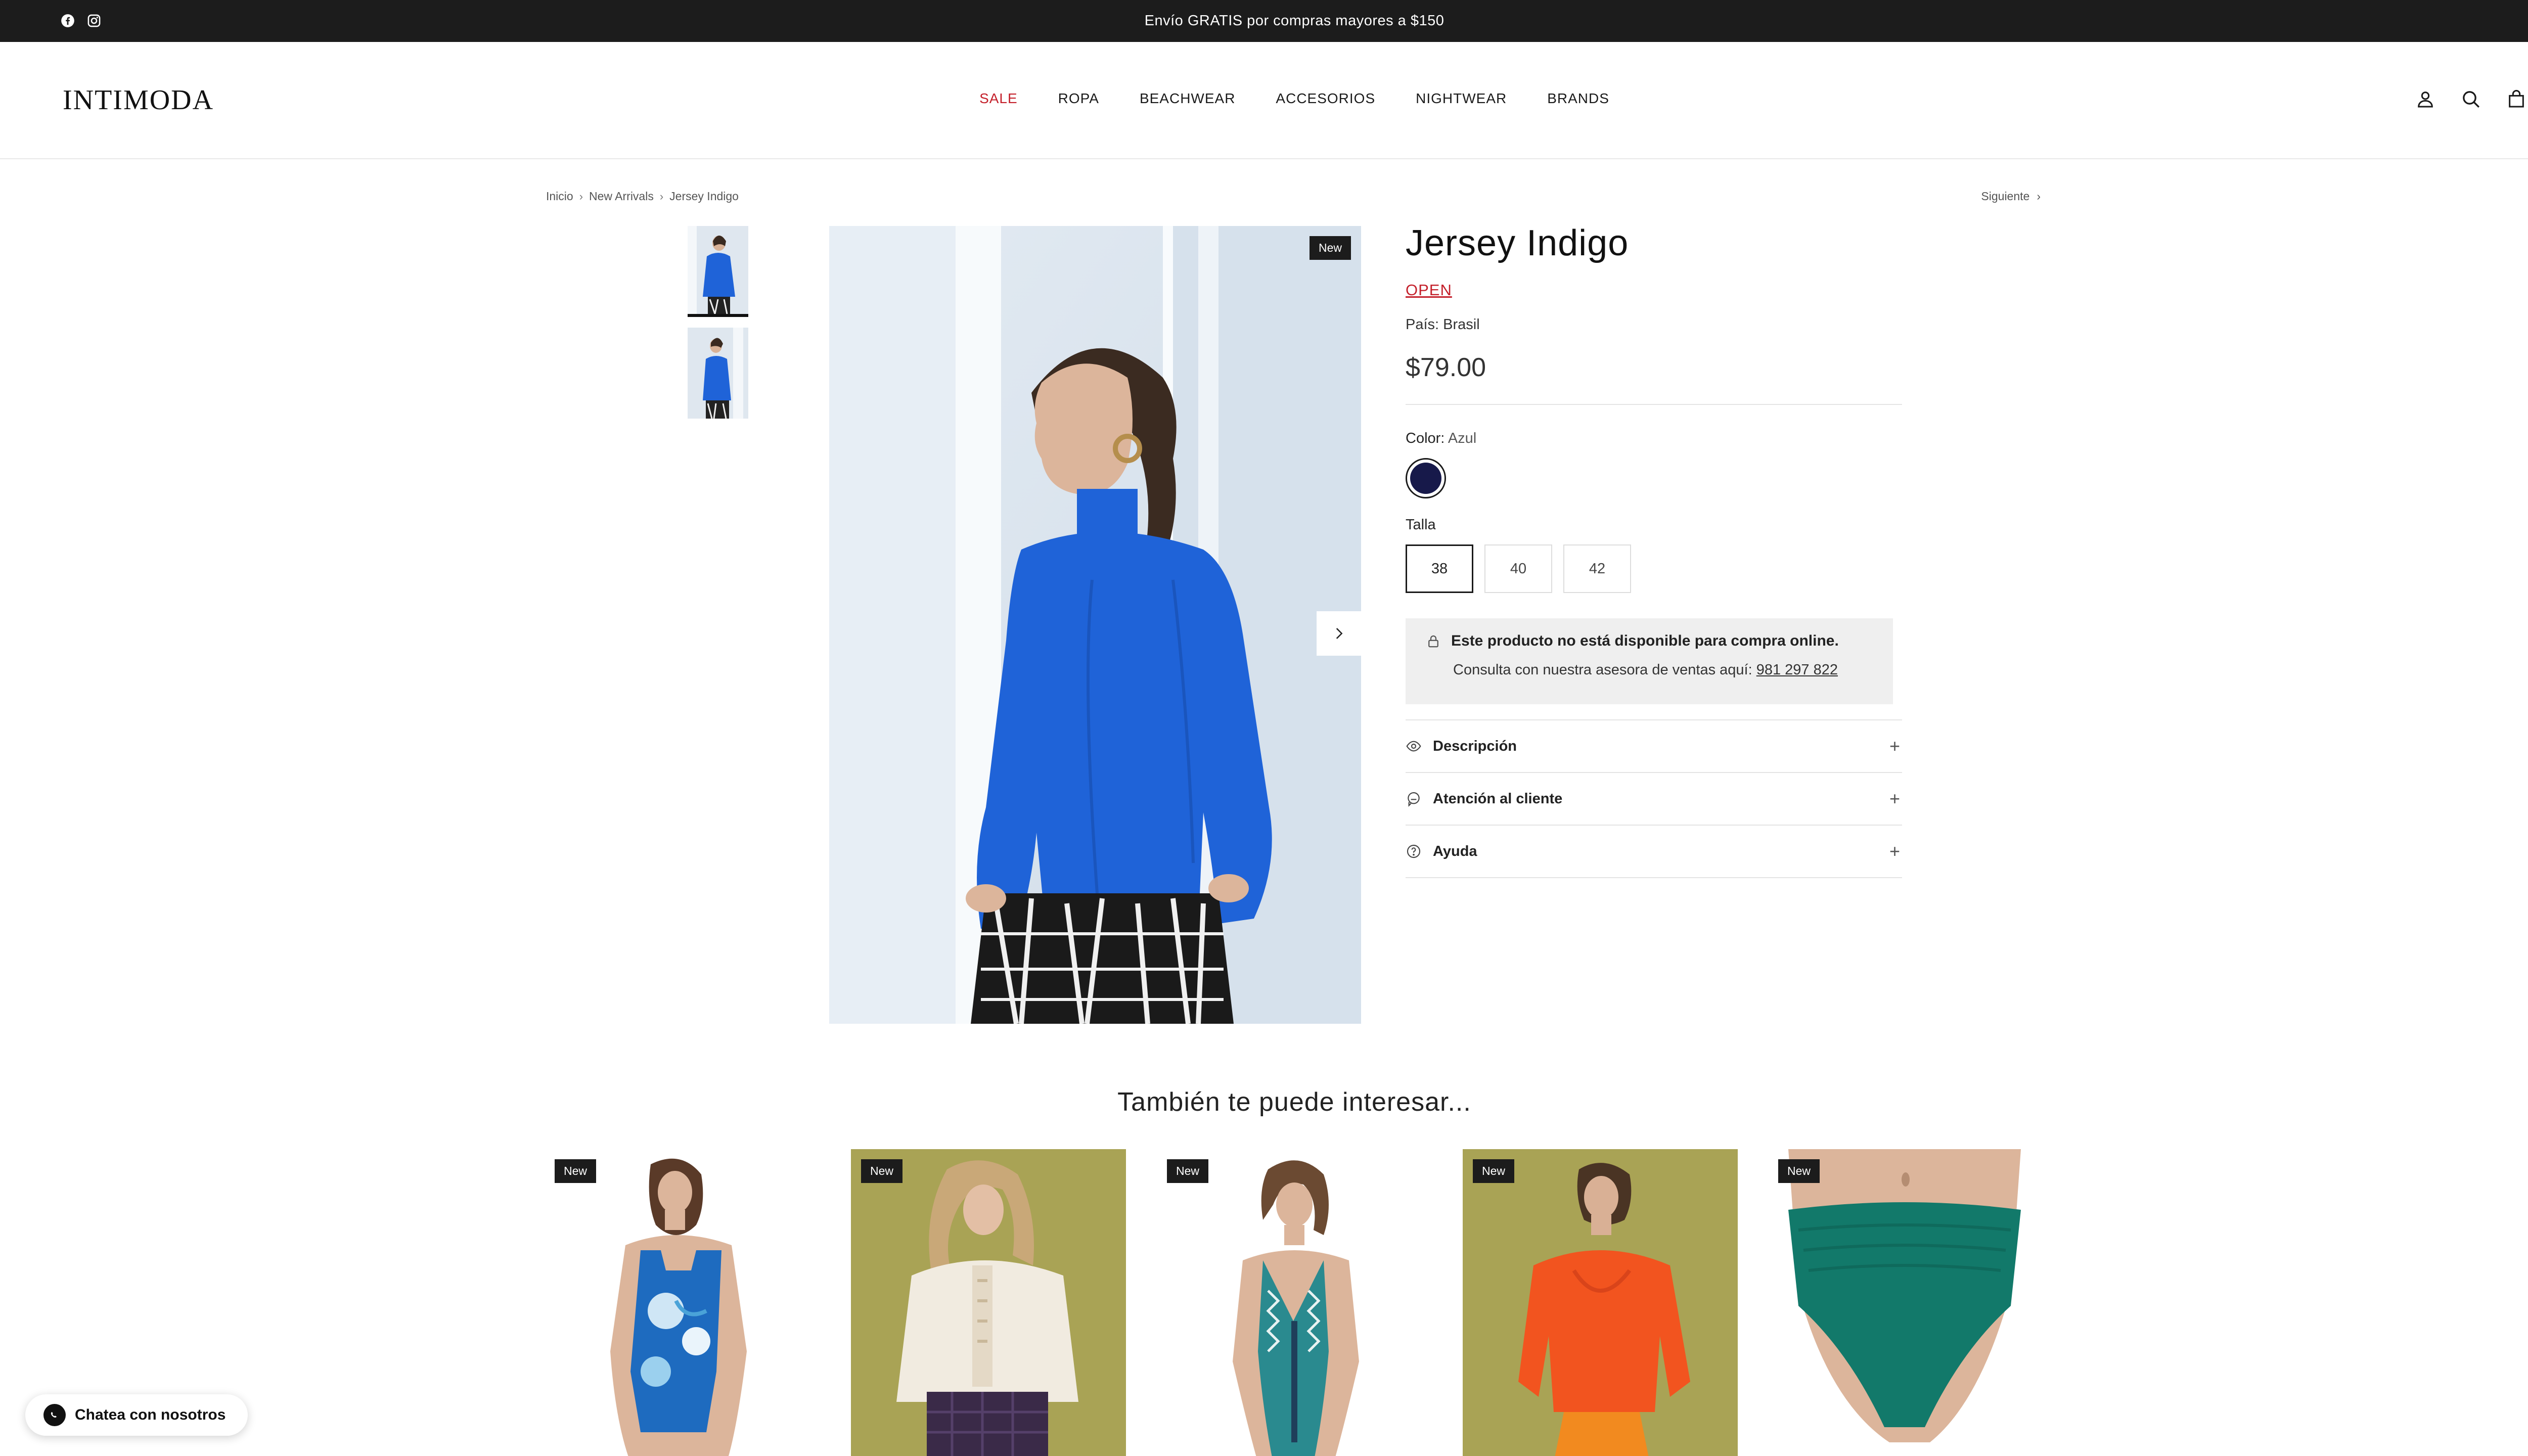  Describe the element at coordinates (1446, 367) in the screenshot. I see `product-price: $79.00` at that location.